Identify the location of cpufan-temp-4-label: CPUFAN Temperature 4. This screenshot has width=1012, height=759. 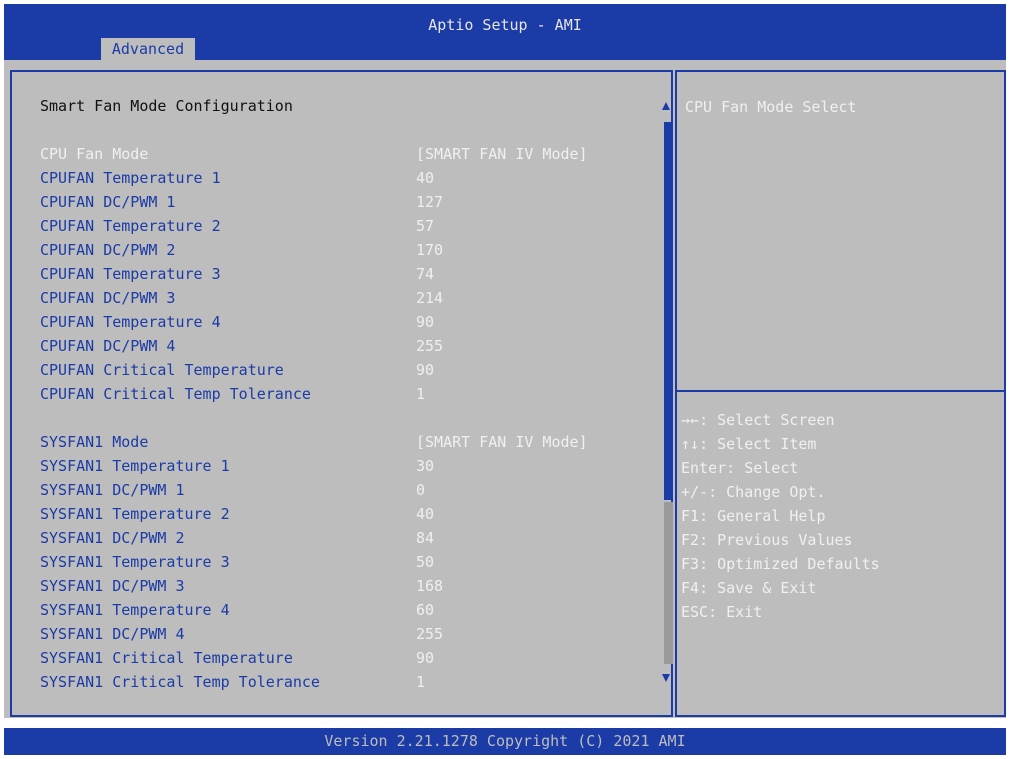
(130, 322).